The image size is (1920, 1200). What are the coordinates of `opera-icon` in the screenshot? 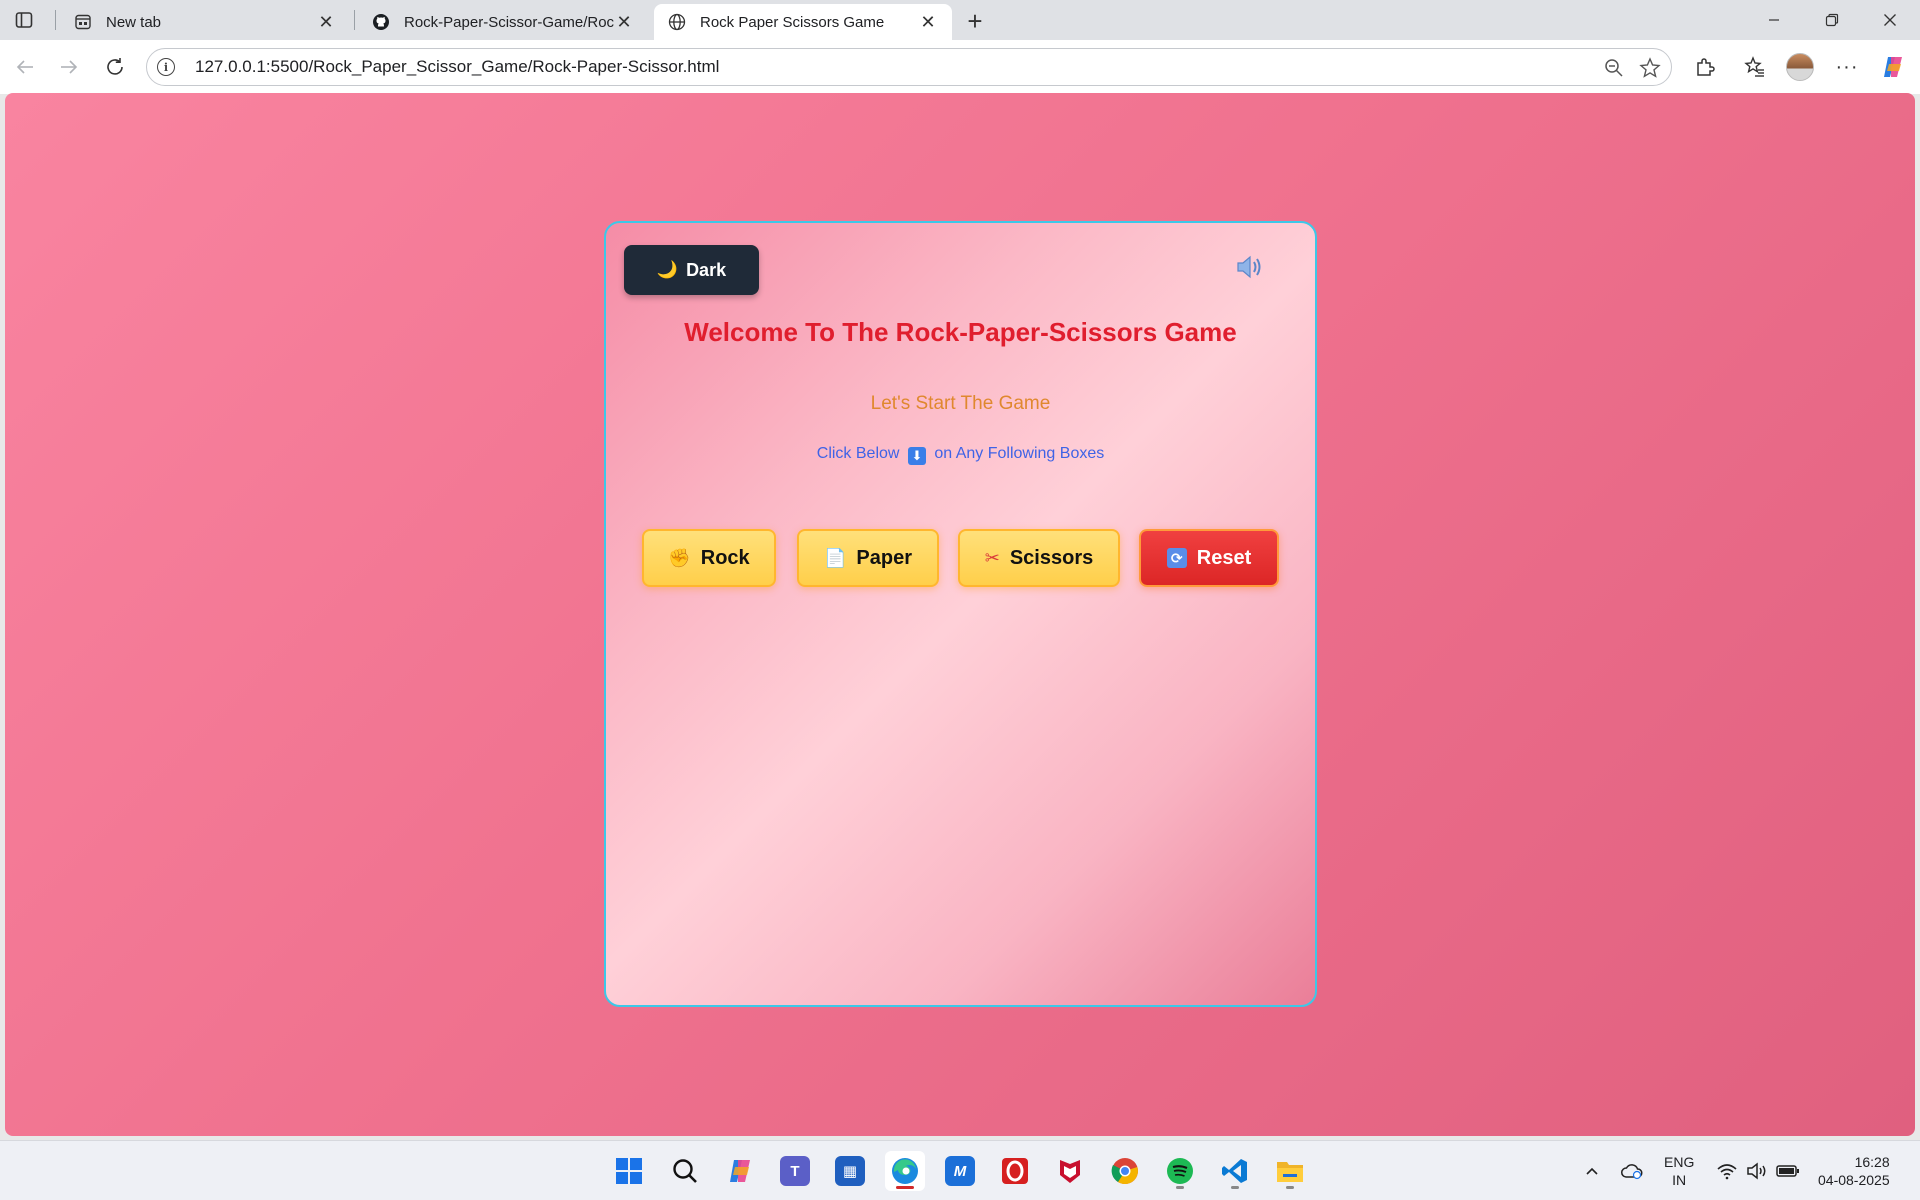 It's located at (1015, 1171).